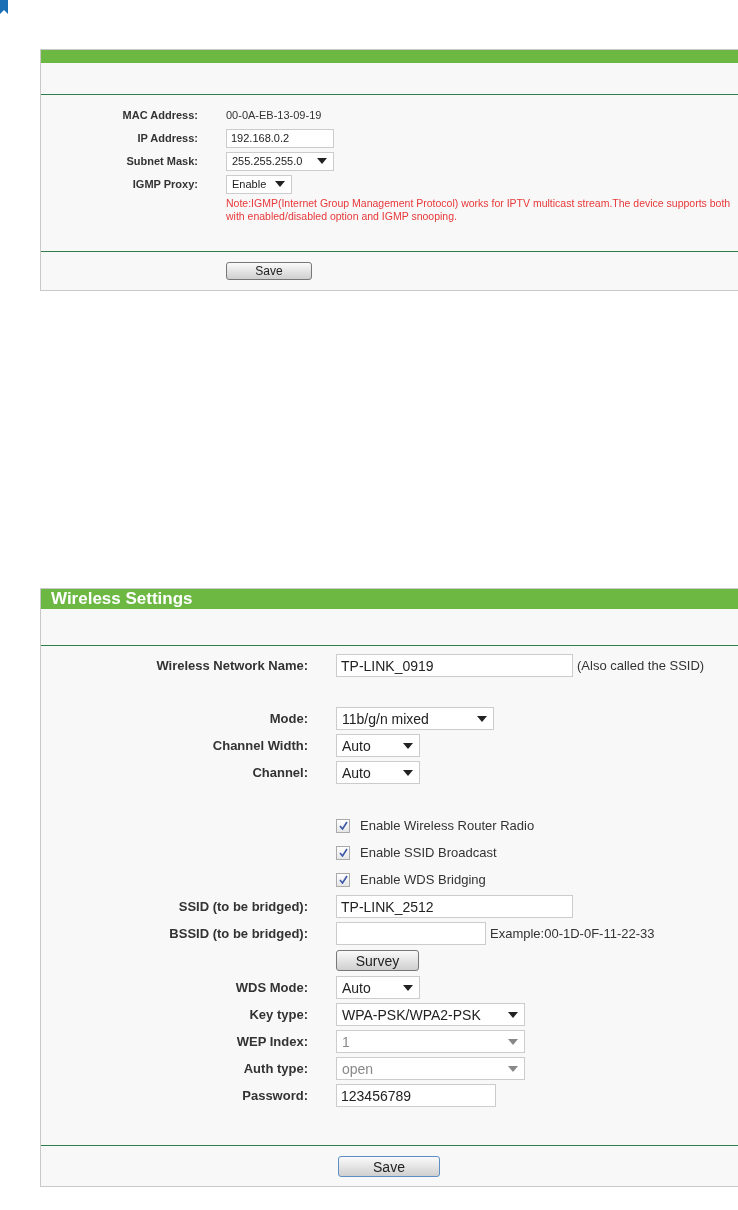  Describe the element at coordinates (641, 665) in the screenshot. I see `field-hint: (Also called the SSID)` at that location.